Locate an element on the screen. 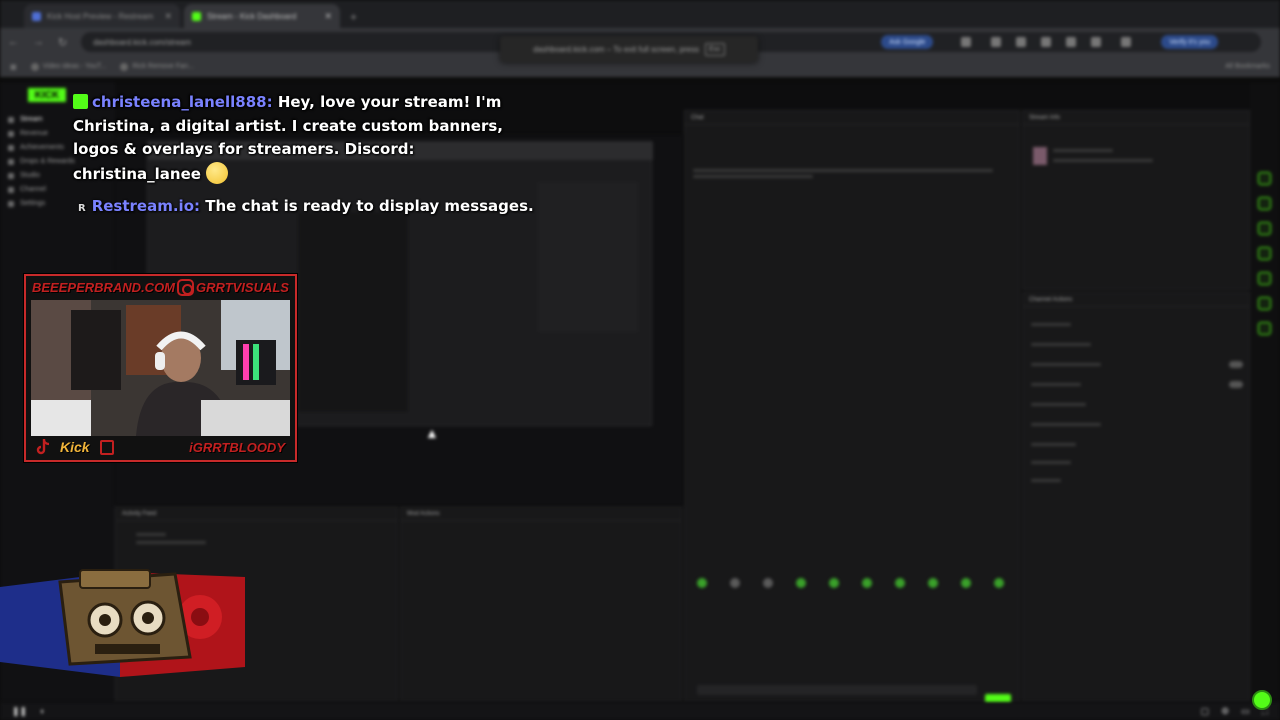  settings-icon: ⚙ is located at coordinates (1225, 711).